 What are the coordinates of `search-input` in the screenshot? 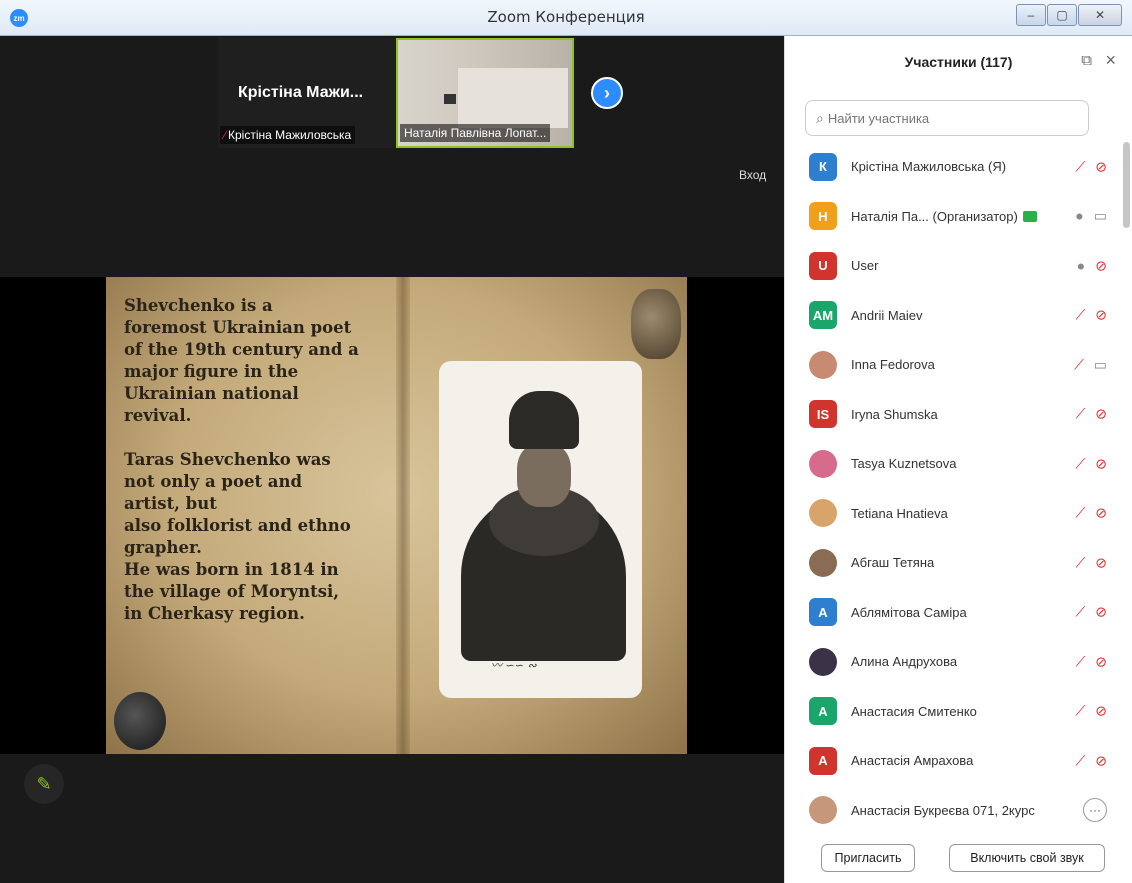 It's located at (947, 118).